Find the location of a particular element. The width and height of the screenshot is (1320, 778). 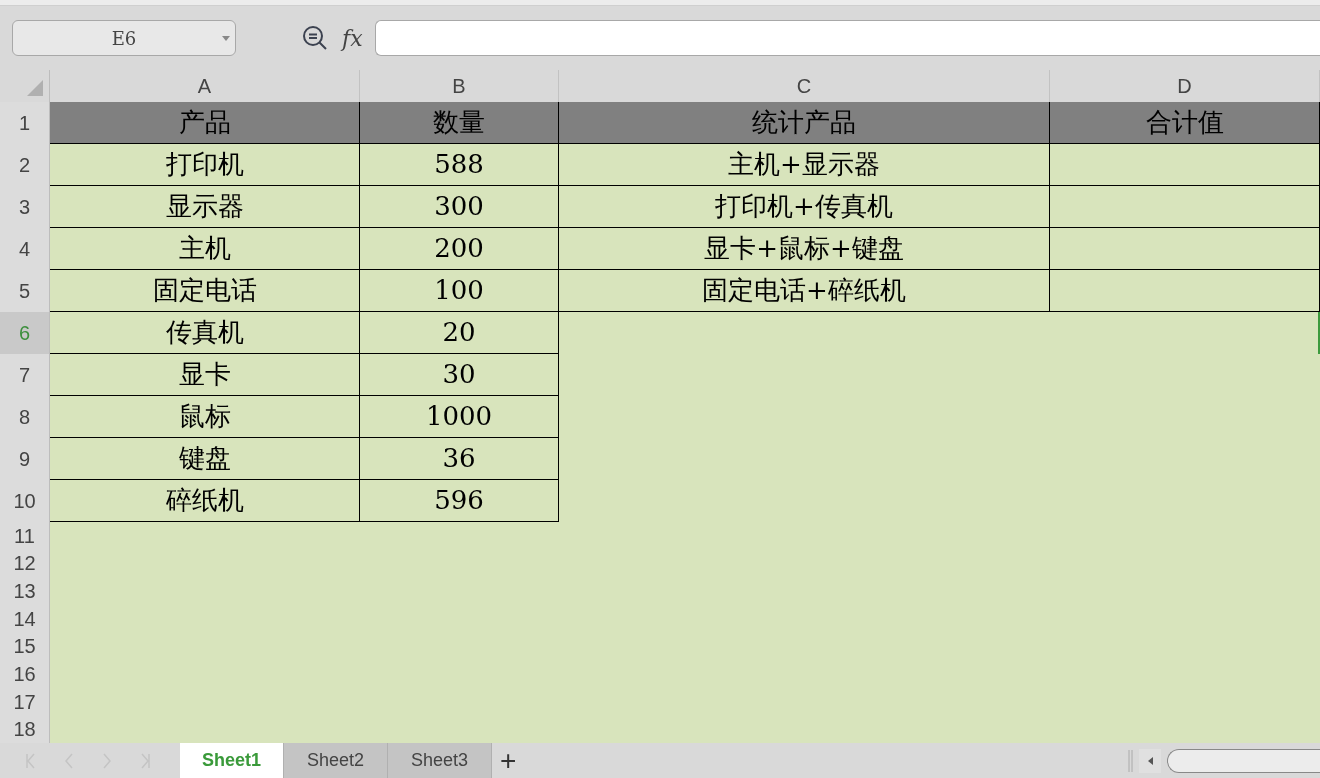

table-cell: 碎纸机 is located at coordinates (205, 501).